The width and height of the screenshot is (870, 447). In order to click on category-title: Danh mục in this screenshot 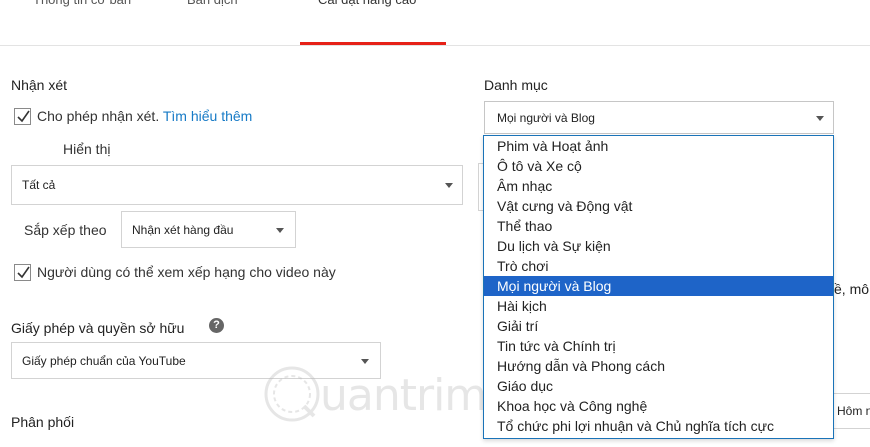, I will do `click(516, 85)`.